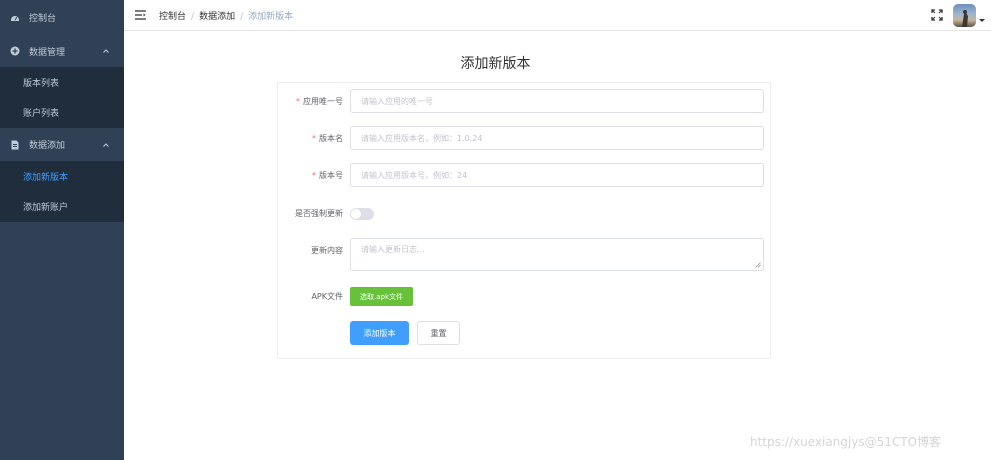 The height and width of the screenshot is (460, 991). I want to click on field-label-apk: APK文件, so click(327, 296).